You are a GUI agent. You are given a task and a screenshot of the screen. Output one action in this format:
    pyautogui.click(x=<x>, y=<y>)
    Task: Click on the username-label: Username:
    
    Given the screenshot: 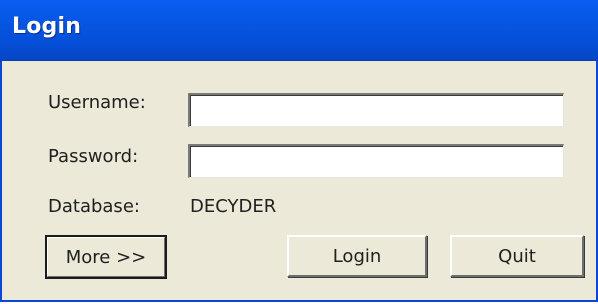 What is the action you would take?
    pyautogui.click(x=97, y=102)
    